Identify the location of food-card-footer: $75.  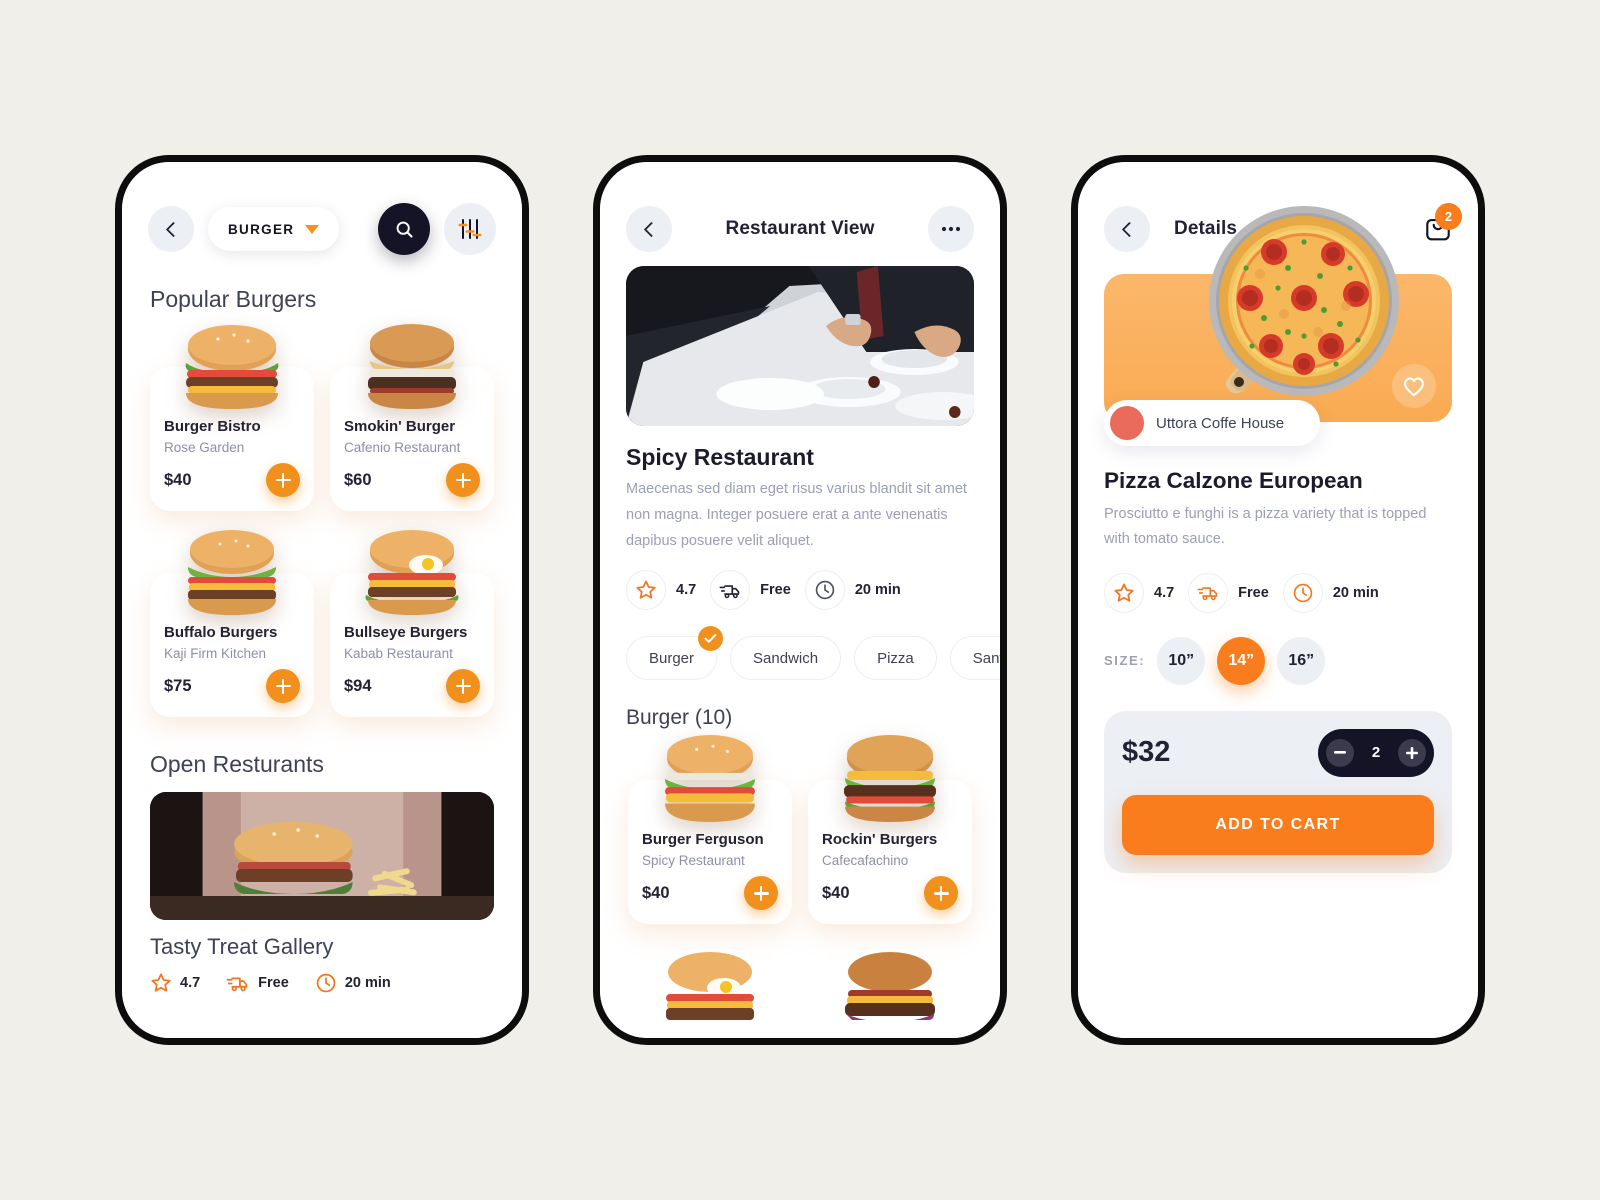
(232, 686).